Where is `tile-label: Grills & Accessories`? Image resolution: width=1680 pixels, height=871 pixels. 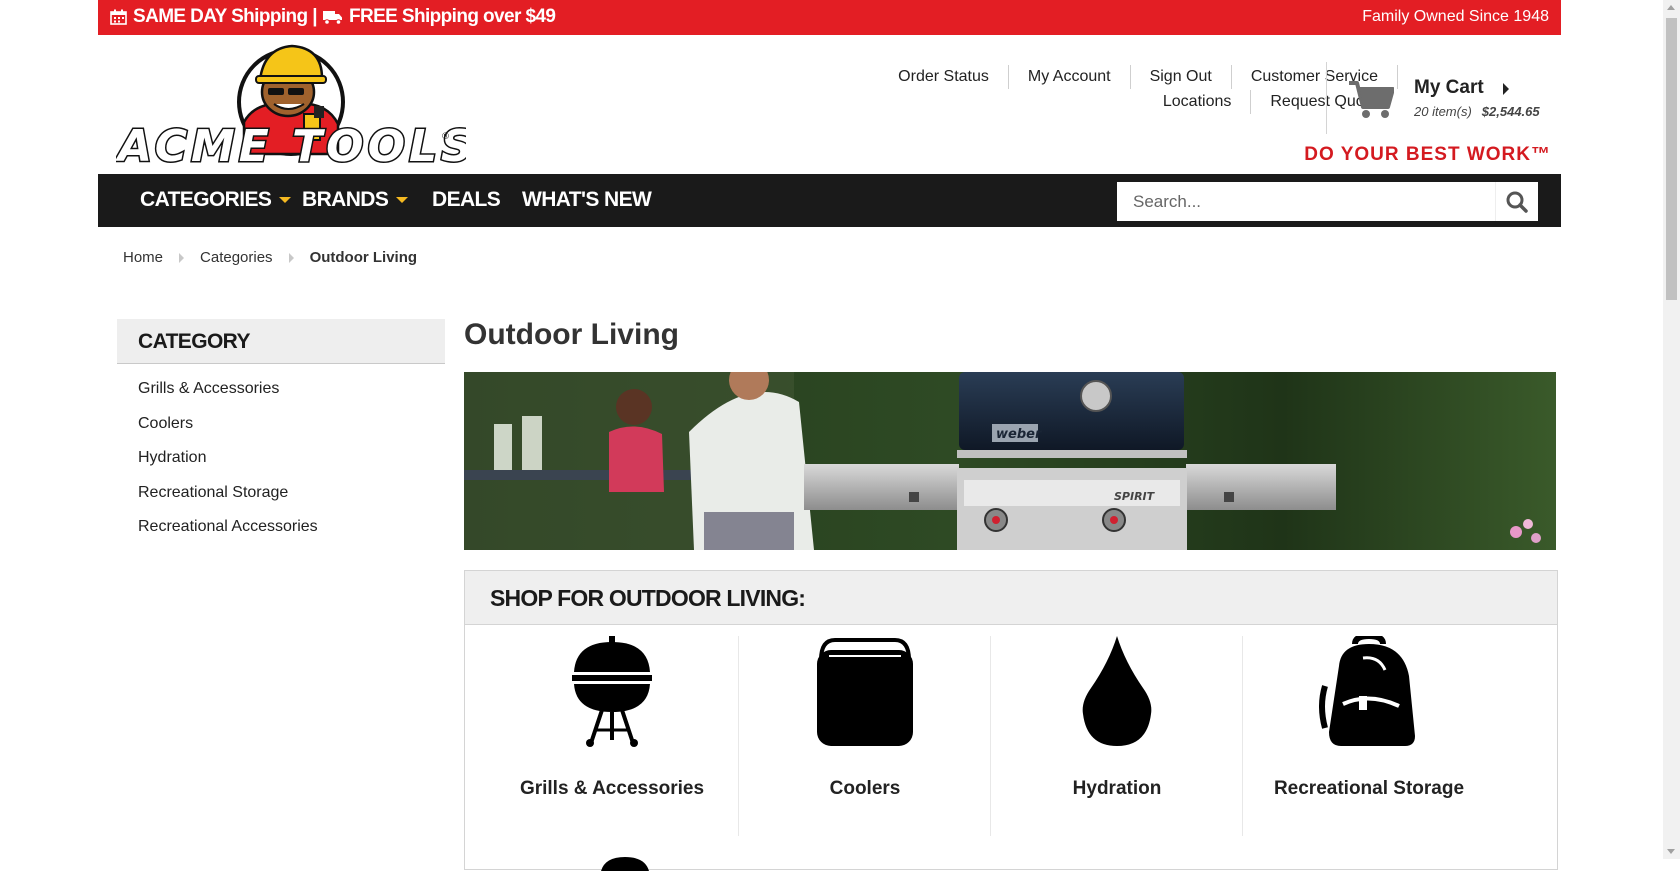
tile-label: Grills & Accessories is located at coordinates (612, 788).